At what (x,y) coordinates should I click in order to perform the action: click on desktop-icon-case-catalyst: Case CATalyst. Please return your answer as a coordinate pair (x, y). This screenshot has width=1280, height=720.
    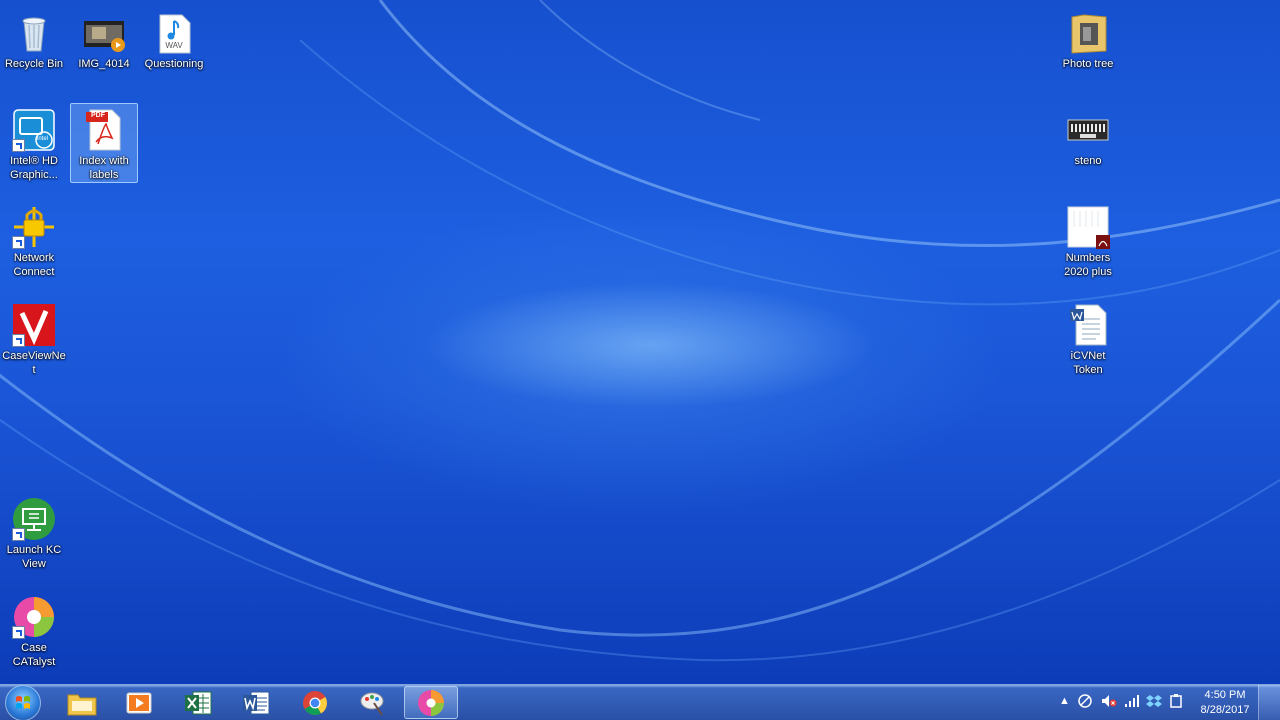
    Looking at the image, I should click on (34, 630).